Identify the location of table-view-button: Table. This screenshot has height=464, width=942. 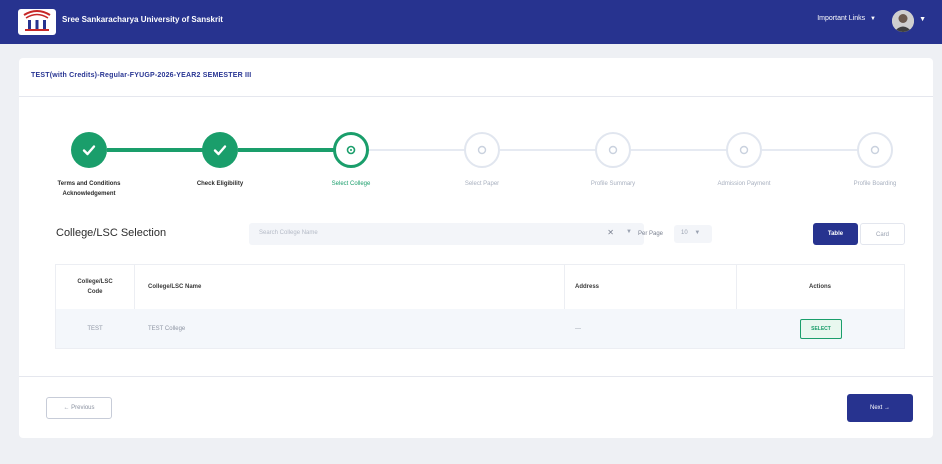
(835, 234).